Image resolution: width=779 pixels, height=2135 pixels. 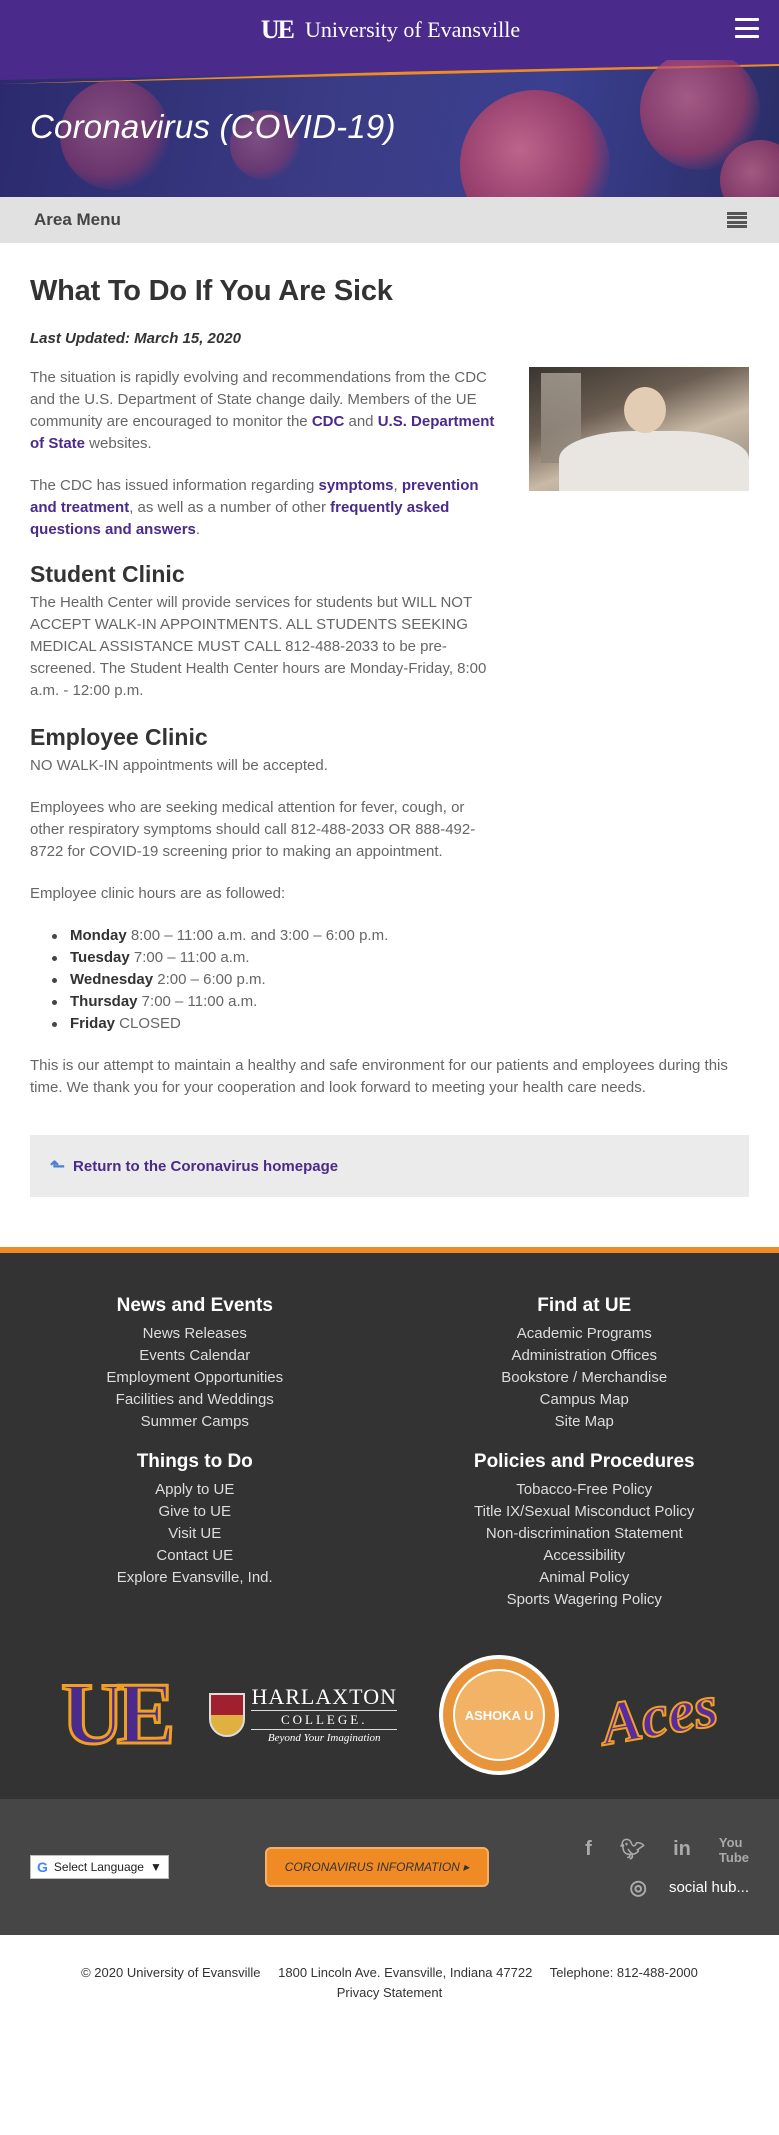 I want to click on employee-clinic-heading: Employee Clinic, so click(x=119, y=737).